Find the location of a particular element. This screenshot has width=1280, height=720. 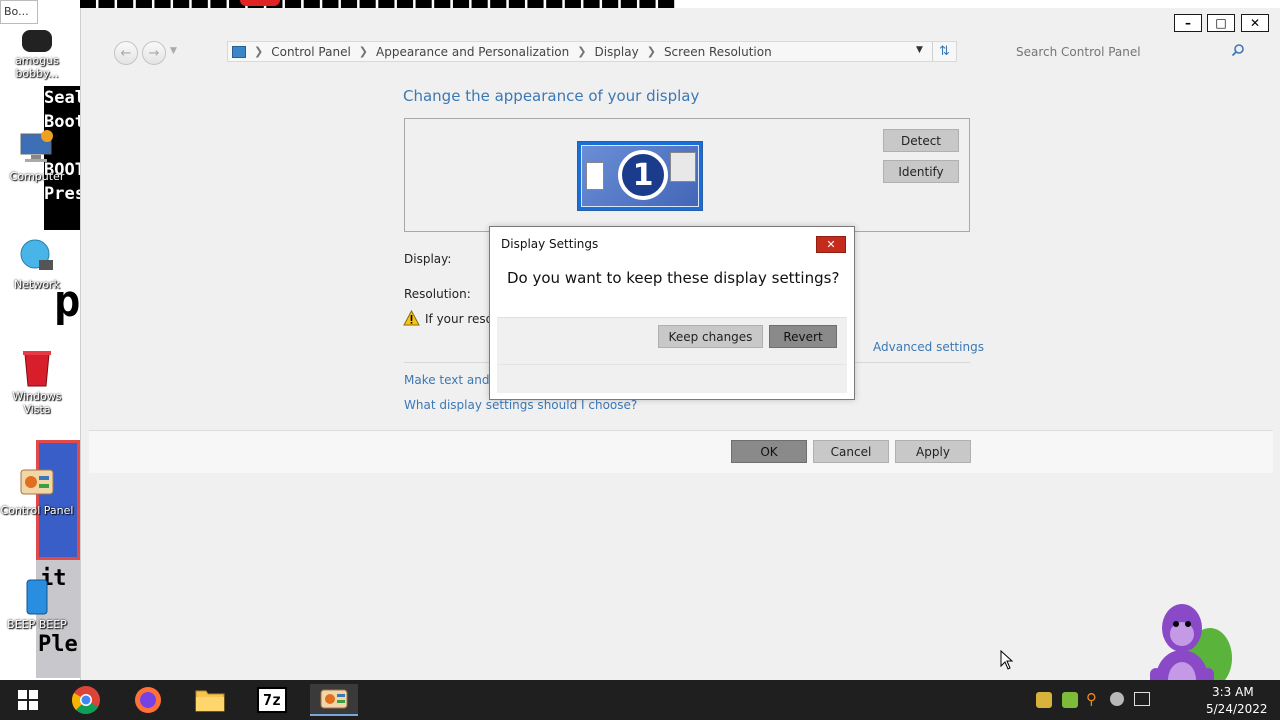

computer-icon is located at coordinates (37, 148).